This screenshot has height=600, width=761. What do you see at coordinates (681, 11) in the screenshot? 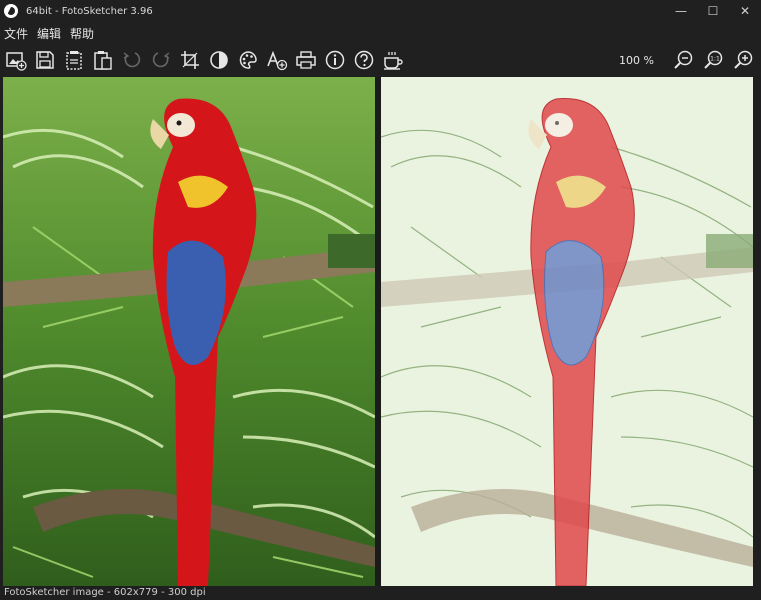
I see `minimize-button: —` at bounding box center [681, 11].